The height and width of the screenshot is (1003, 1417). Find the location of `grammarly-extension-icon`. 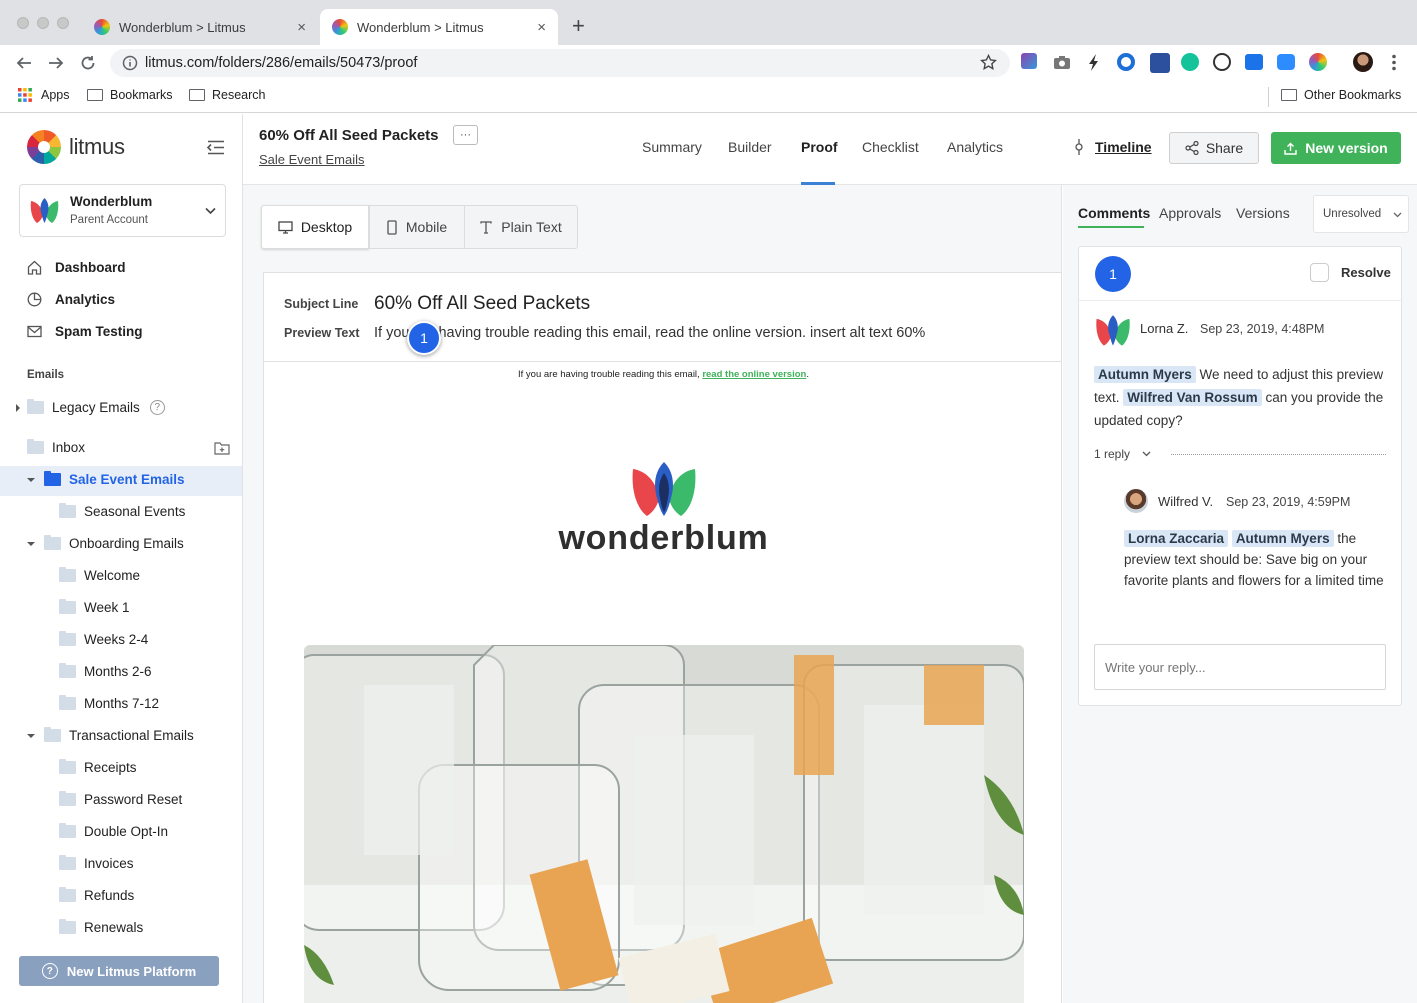

grammarly-extension-icon is located at coordinates (1190, 62).